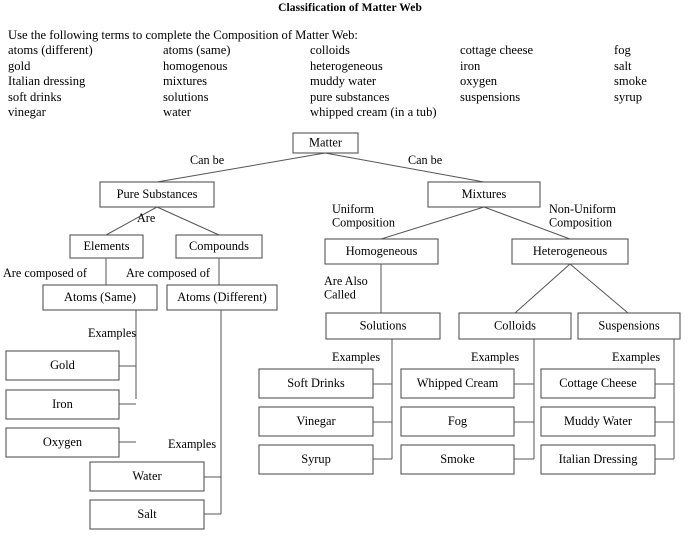 The width and height of the screenshot is (700, 538). What do you see at coordinates (542, 288) in the screenshot?
I see `connector-hetero-to-colloids` at bounding box center [542, 288].